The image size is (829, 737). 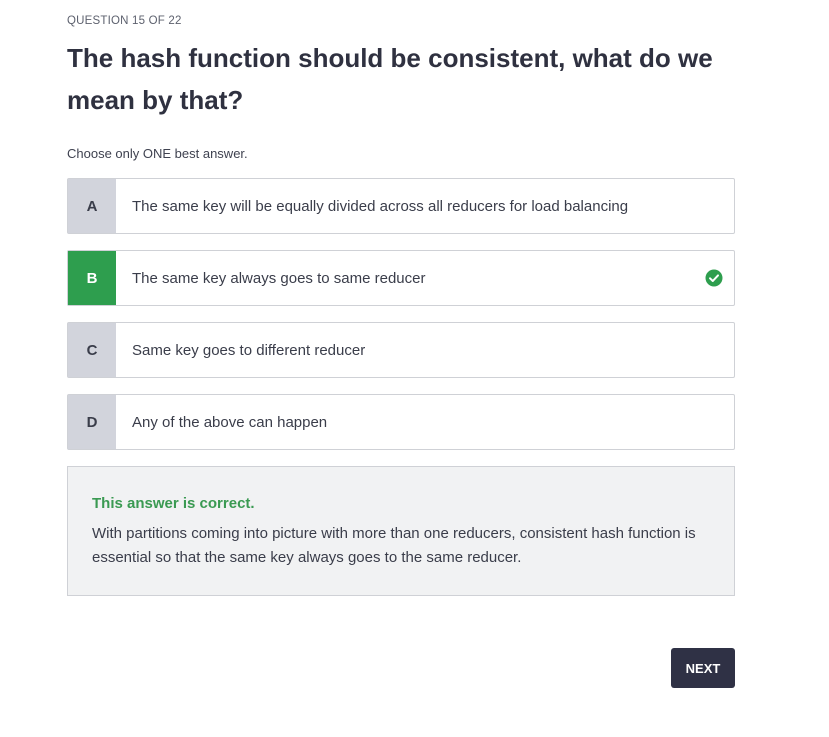 I want to click on answer-instruction: Choose only ONE best answer., so click(x=157, y=153).